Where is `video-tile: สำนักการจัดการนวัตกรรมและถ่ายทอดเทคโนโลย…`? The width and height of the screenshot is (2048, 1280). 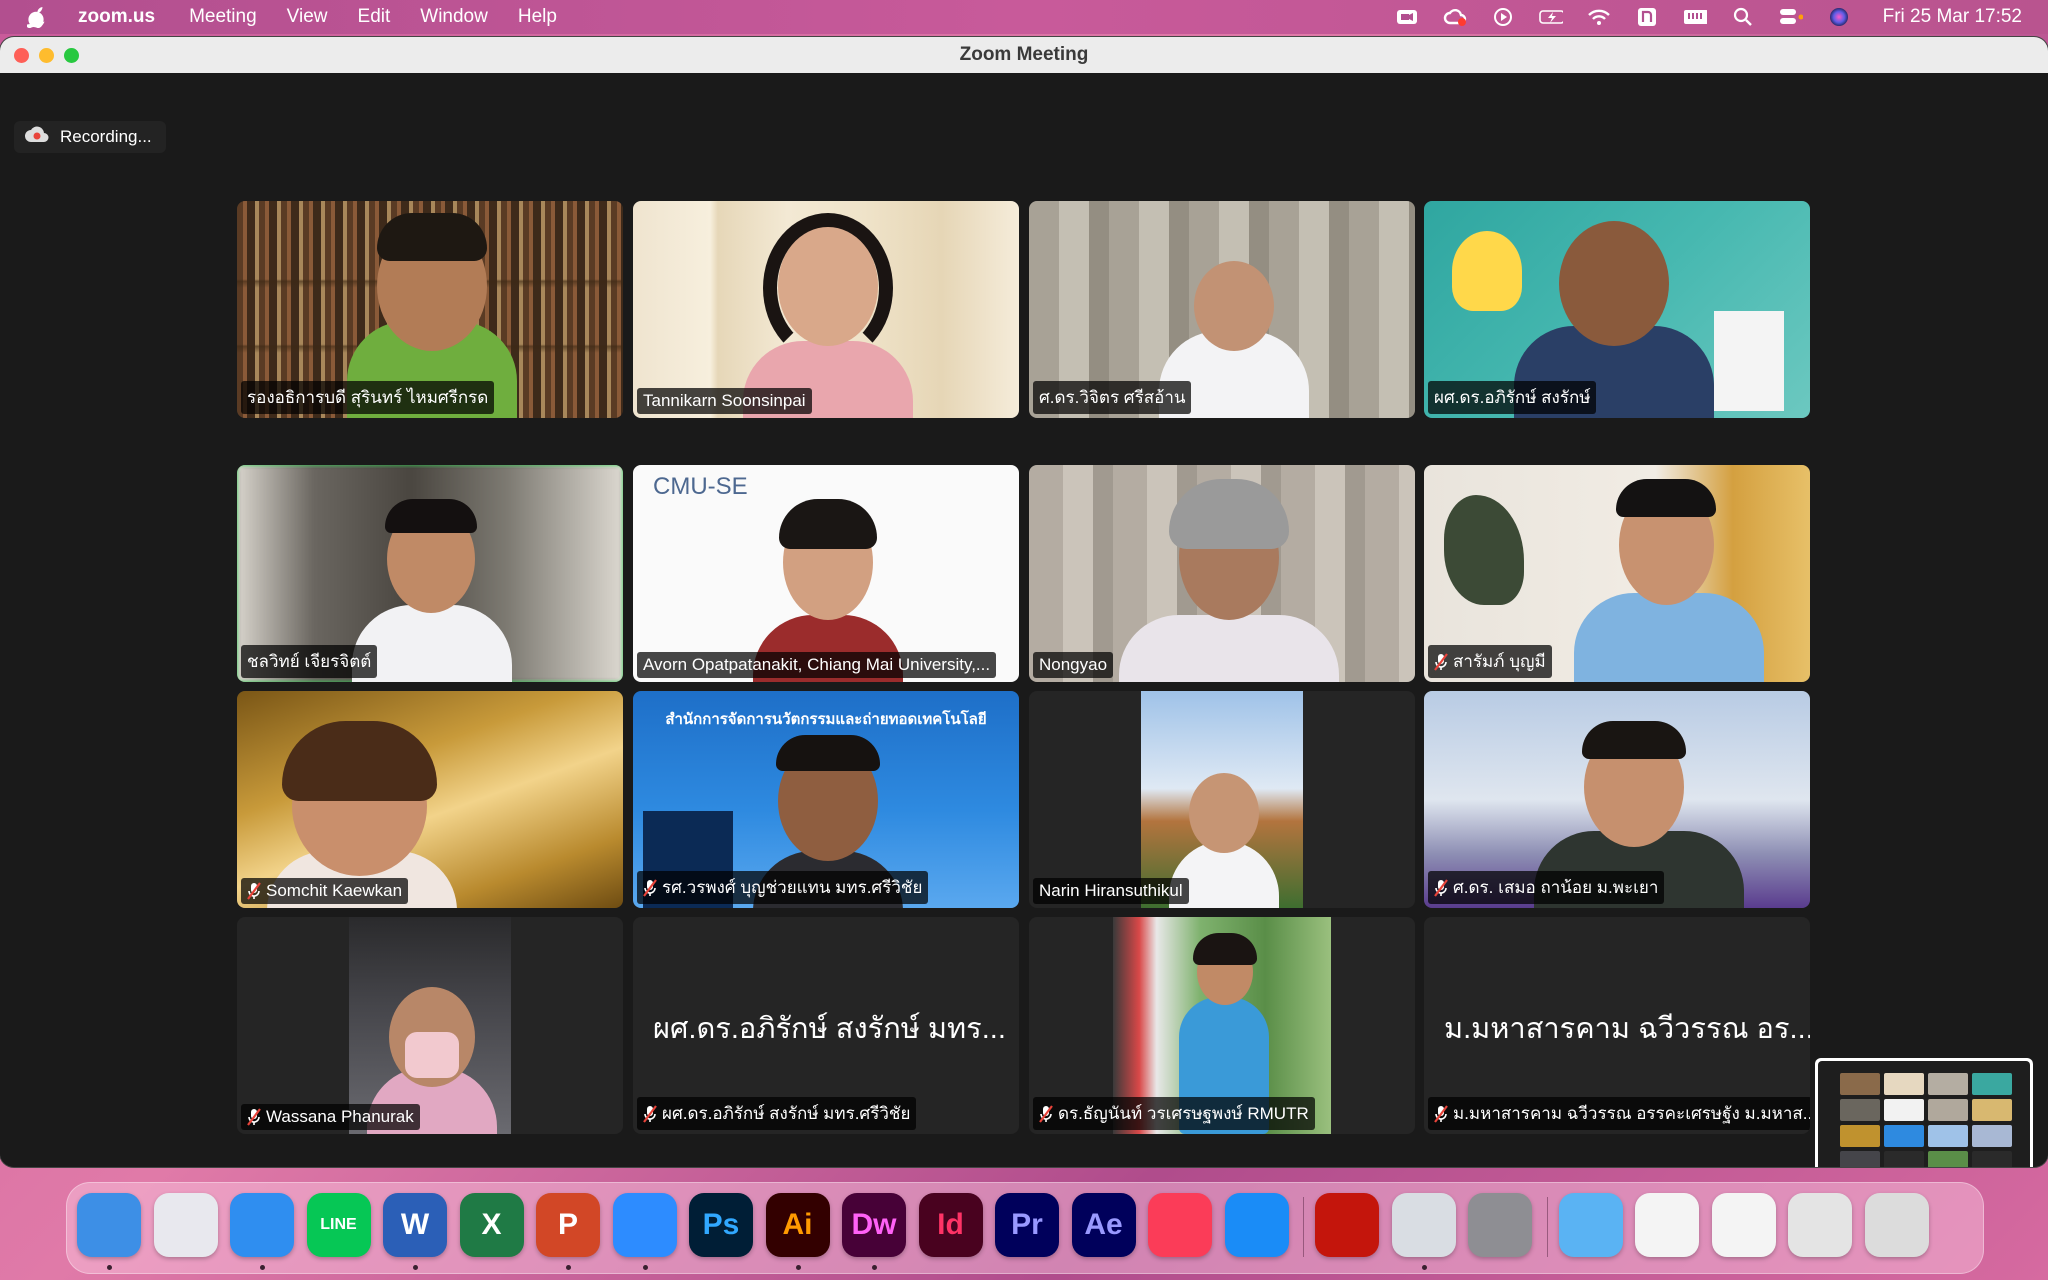
video-tile: สำนักการจัดการนวัตกรรมและถ่ายทอดเทคโนโลย… is located at coordinates (826, 799).